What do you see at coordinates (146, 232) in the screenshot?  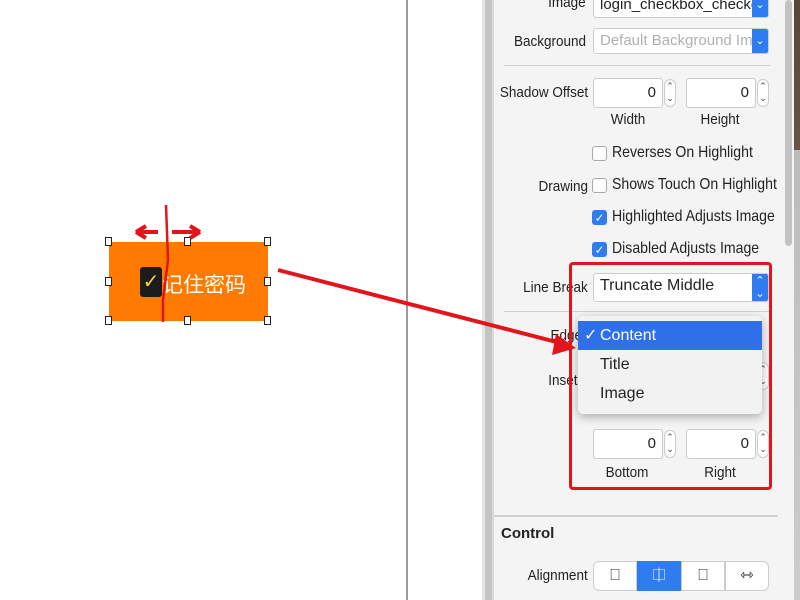 I see `annotation-left-arrow` at bounding box center [146, 232].